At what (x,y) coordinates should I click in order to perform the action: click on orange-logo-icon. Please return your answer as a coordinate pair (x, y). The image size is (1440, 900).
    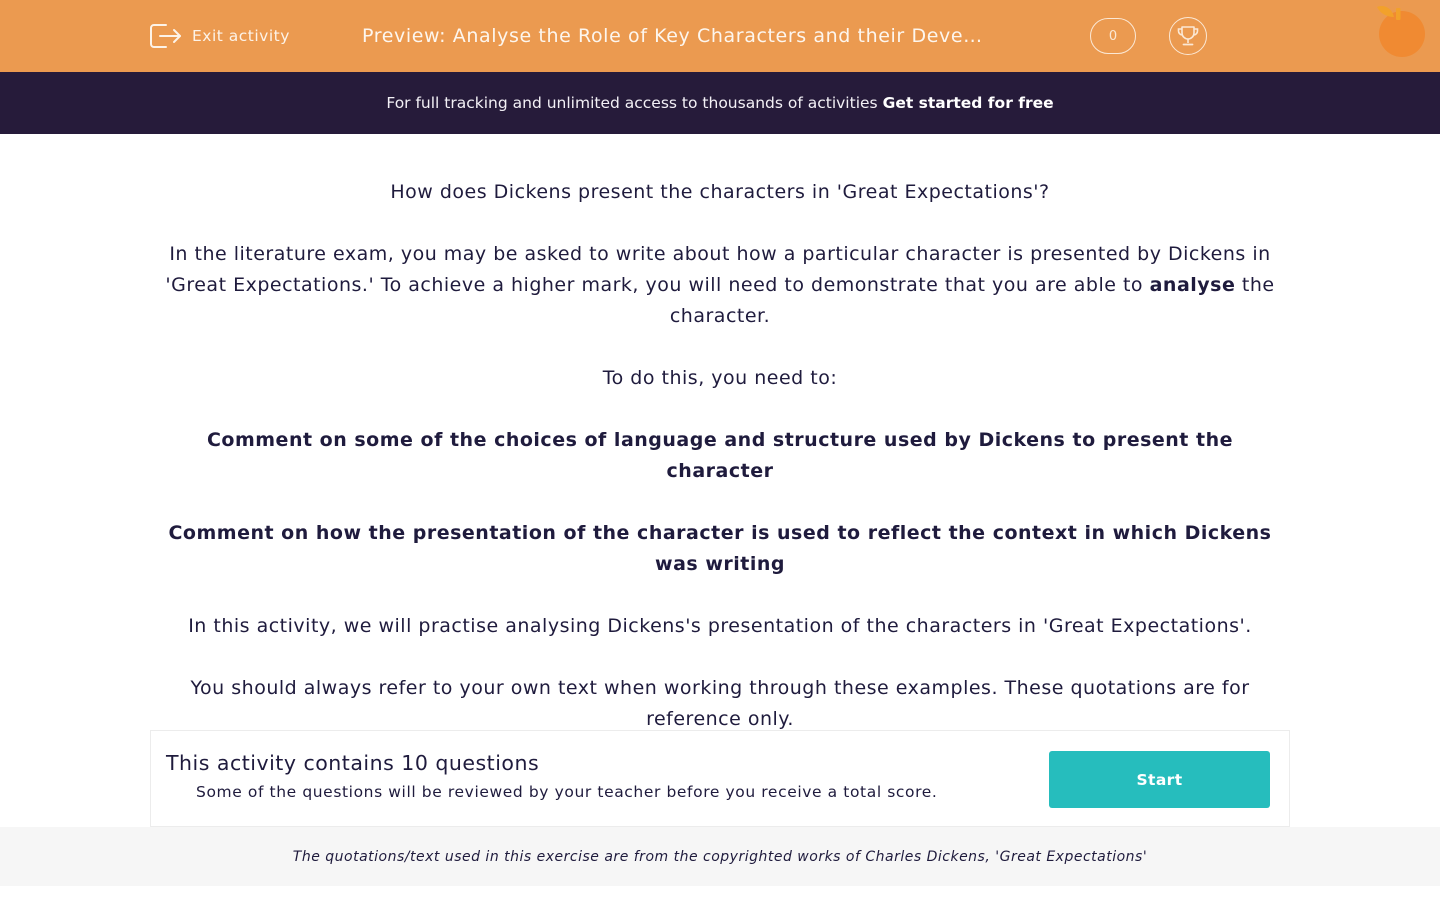
    Looking at the image, I should click on (1402, 30).